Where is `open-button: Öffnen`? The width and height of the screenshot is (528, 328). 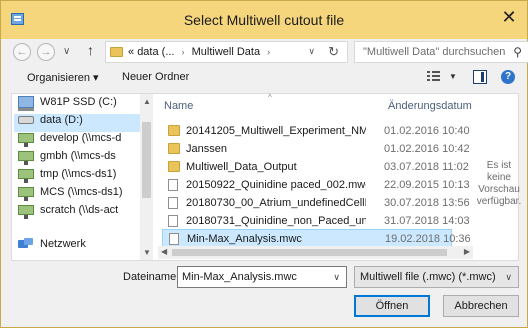
open-button: Öffnen is located at coordinates (392, 306).